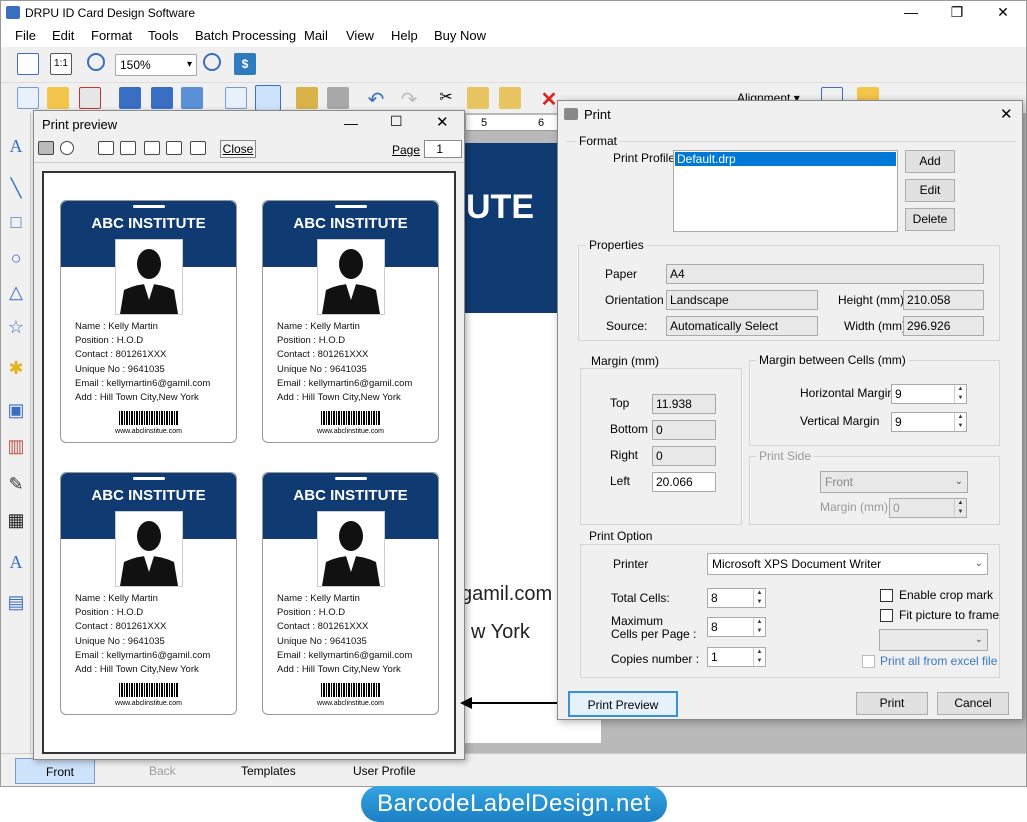 The width and height of the screenshot is (1027, 822). What do you see at coordinates (785, 191) in the screenshot?
I see `profile-list: Default.drp` at bounding box center [785, 191].